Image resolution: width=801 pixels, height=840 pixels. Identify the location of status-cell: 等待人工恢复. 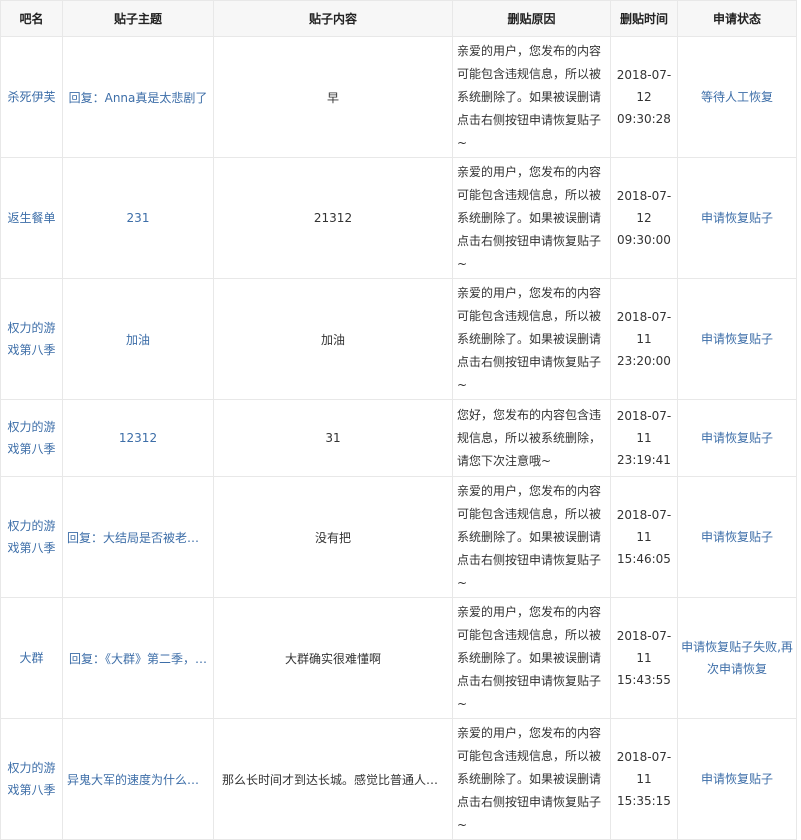
(737, 97).